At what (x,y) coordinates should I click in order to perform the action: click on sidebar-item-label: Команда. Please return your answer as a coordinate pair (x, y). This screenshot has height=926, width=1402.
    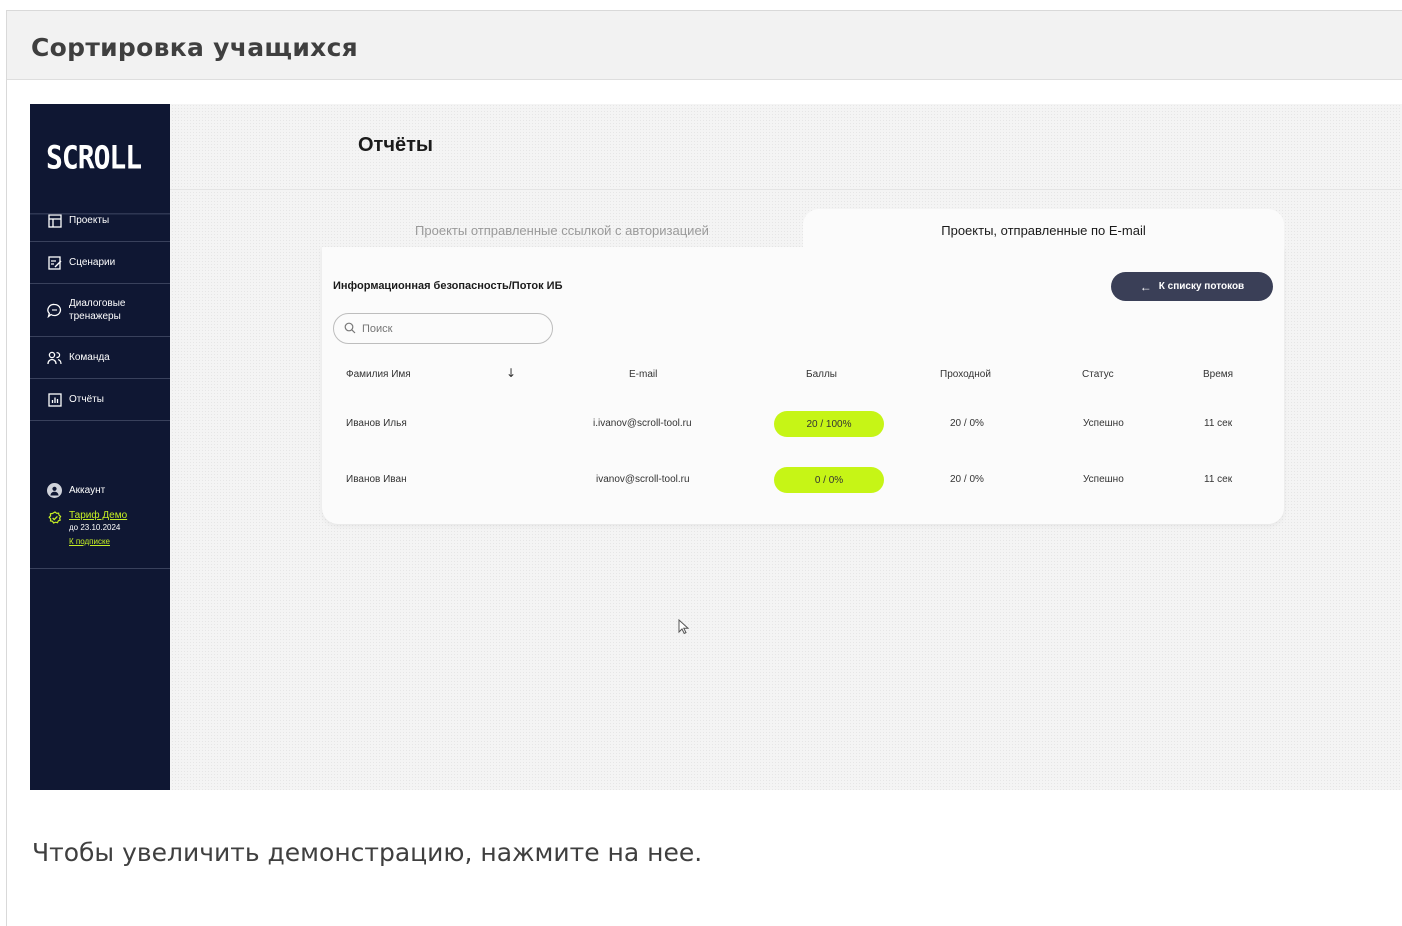
    Looking at the image, I should click on (89, 357).